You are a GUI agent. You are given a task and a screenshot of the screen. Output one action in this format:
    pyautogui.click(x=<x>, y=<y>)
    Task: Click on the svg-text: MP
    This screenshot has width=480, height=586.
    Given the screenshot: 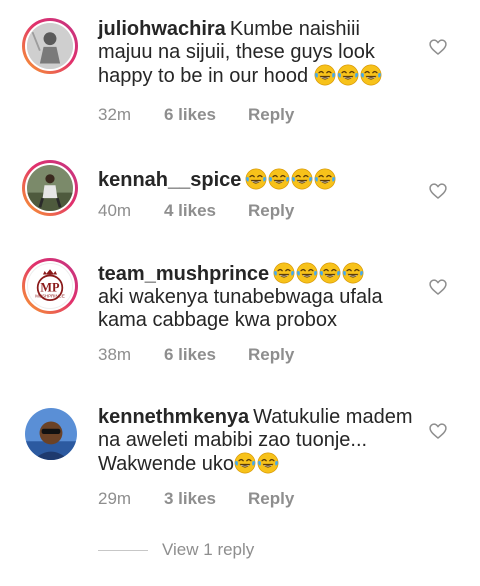 What is the action you would take?
    pyautogui.click(x=50, y=287)
    